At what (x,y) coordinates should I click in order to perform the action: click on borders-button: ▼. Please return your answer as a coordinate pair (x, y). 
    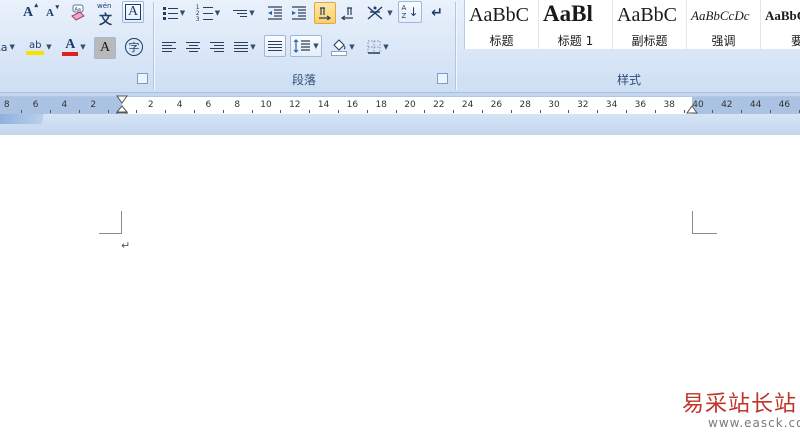
    Looking at the image, I should click on (378, 47).